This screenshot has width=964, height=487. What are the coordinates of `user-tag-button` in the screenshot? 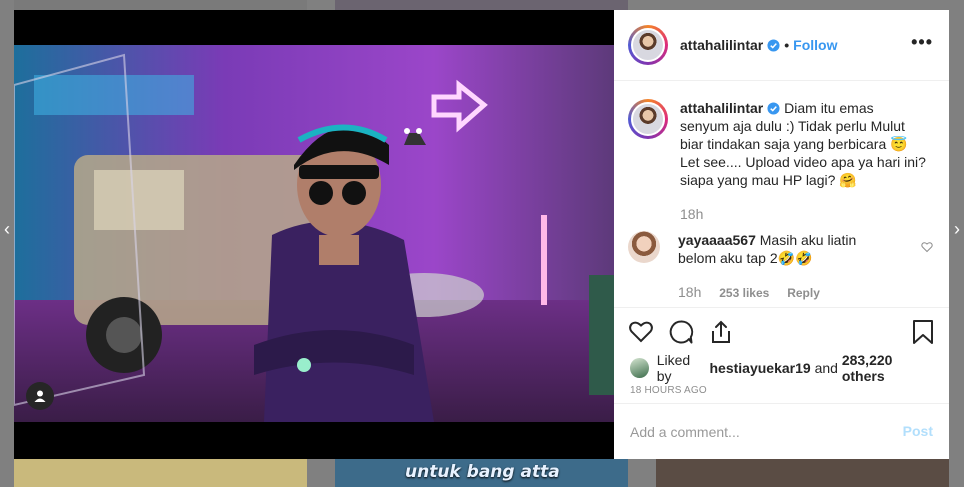 It's located at (40, 396).